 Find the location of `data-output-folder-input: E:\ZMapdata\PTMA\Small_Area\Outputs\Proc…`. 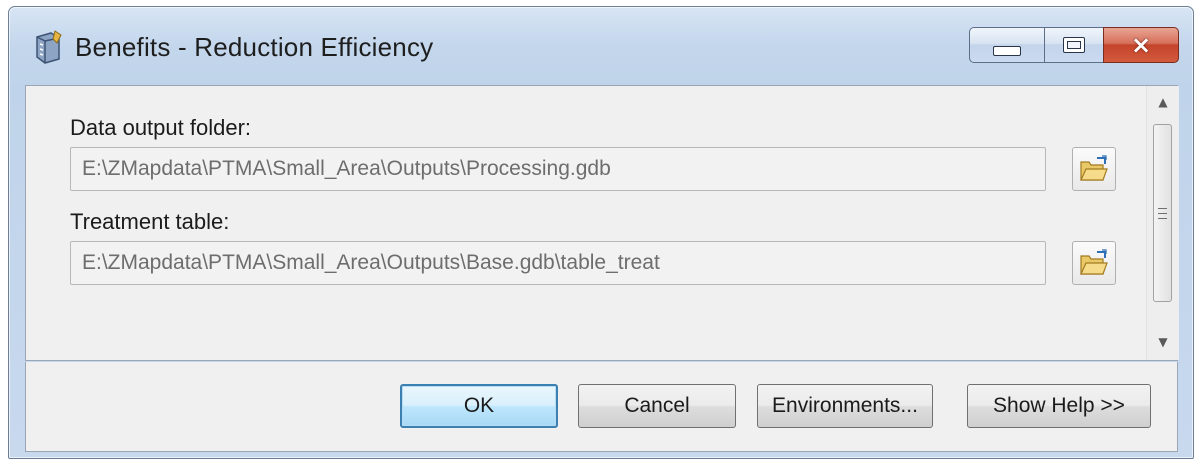

data-output-folder-input: E:\ZMapdata\PTMA\Small_Area\Outputs\Proc… is located at coordinates (558, 169).